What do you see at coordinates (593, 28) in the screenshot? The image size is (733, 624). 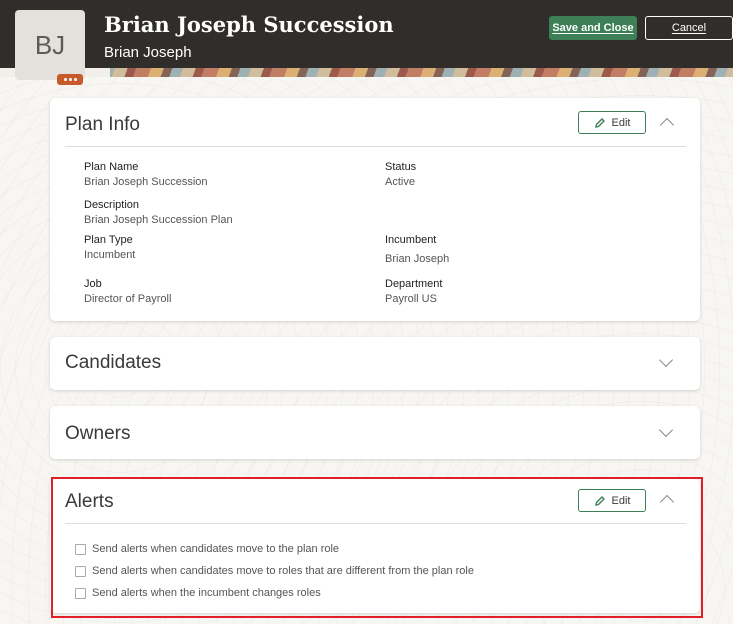 I see `save-and-close-button: Save and Close` at bounding box center [593, 28].